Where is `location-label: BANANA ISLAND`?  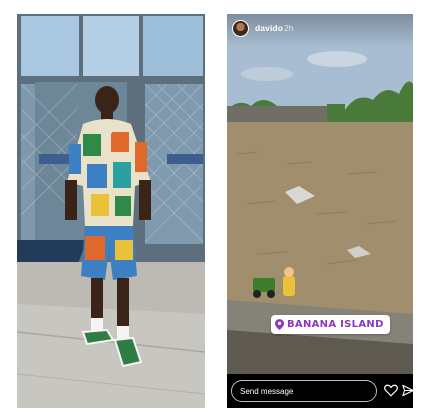
location-label: BANANA ISLAND is located at coordinates (335, 324).